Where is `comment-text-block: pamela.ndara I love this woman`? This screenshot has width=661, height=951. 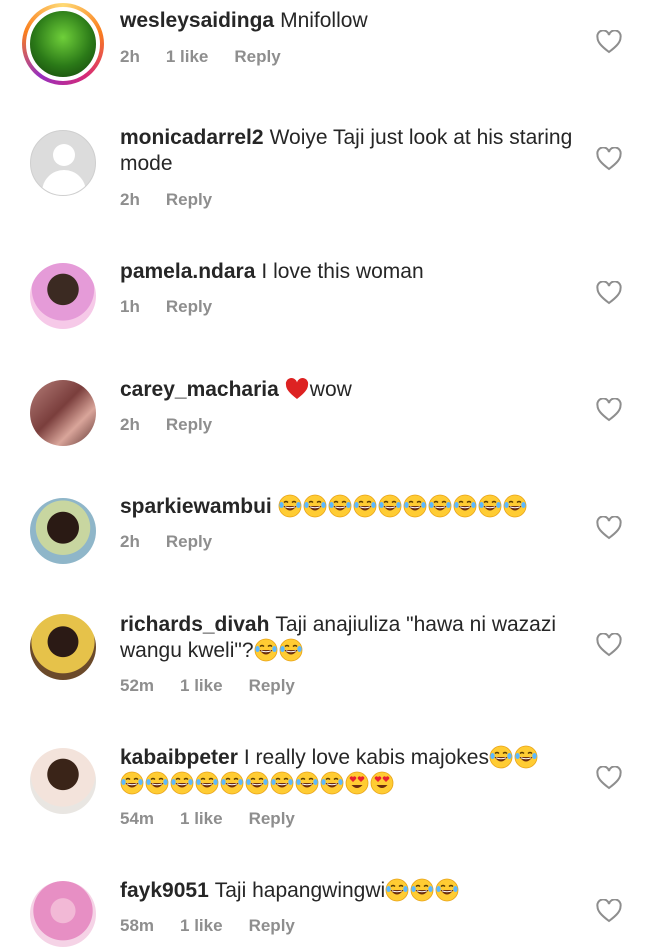
comment-text-block: pamela.ndara I love this woman is located at coordinates (347, 272).